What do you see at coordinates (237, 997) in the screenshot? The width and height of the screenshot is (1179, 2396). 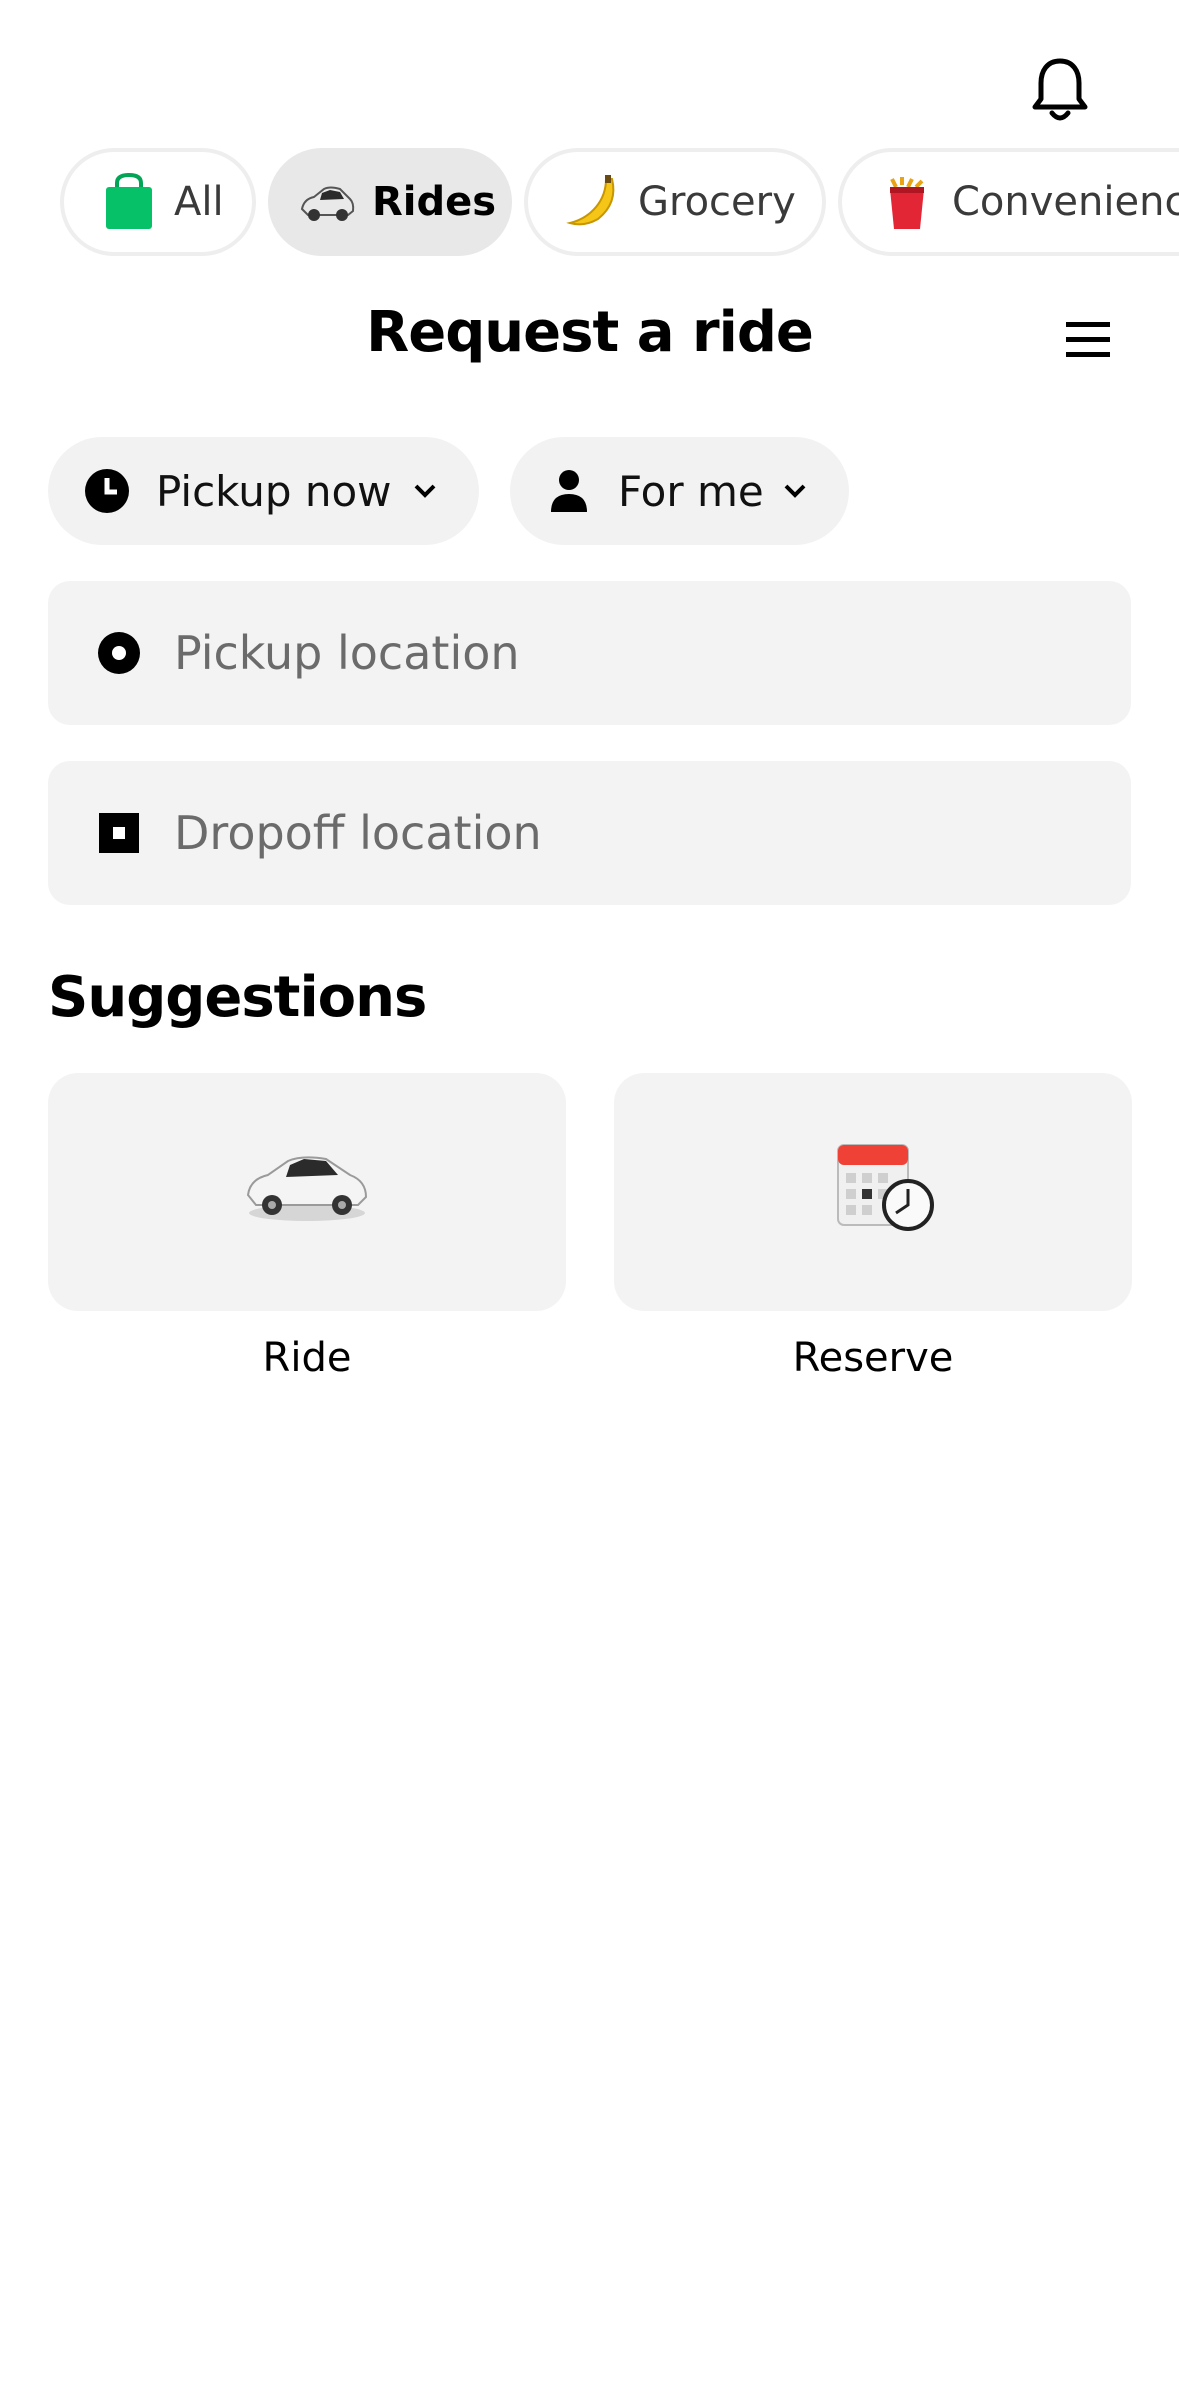 I see `suggestions-title: Suggestions` at bounding box center [237, 997].